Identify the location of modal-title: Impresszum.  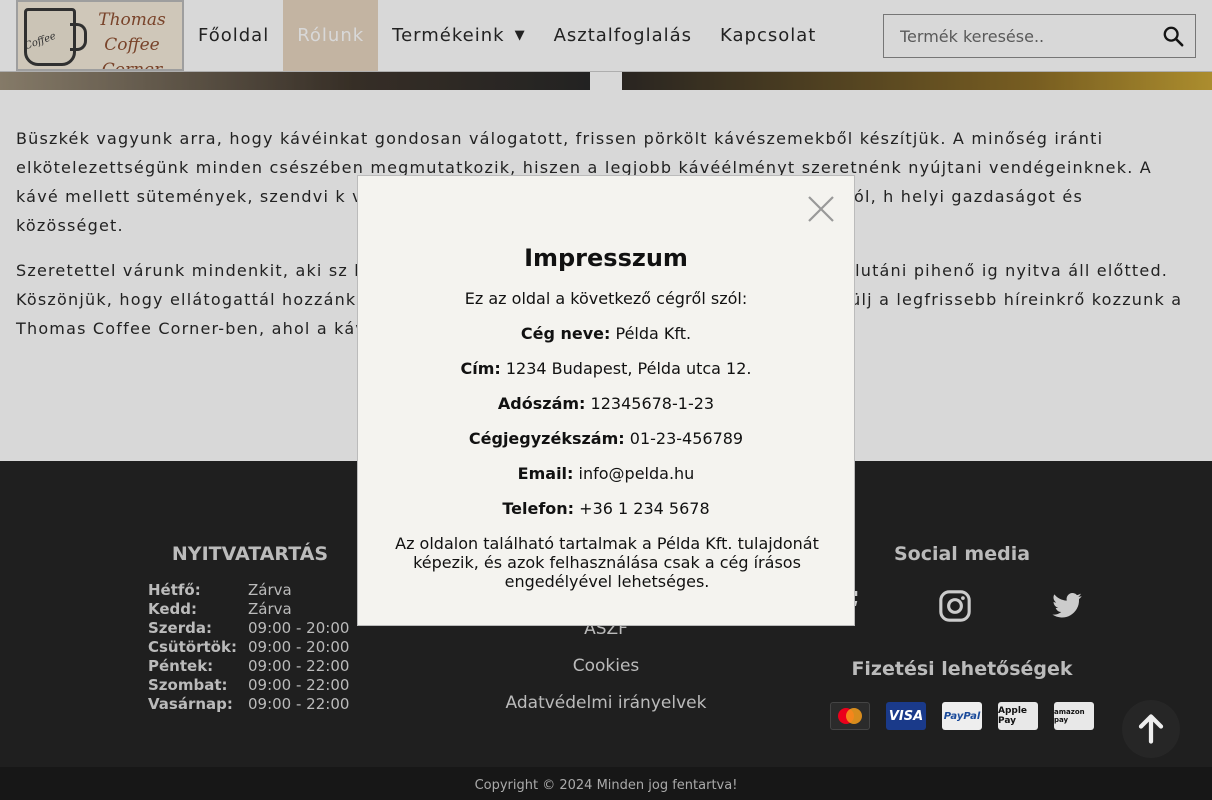
(606, 258).